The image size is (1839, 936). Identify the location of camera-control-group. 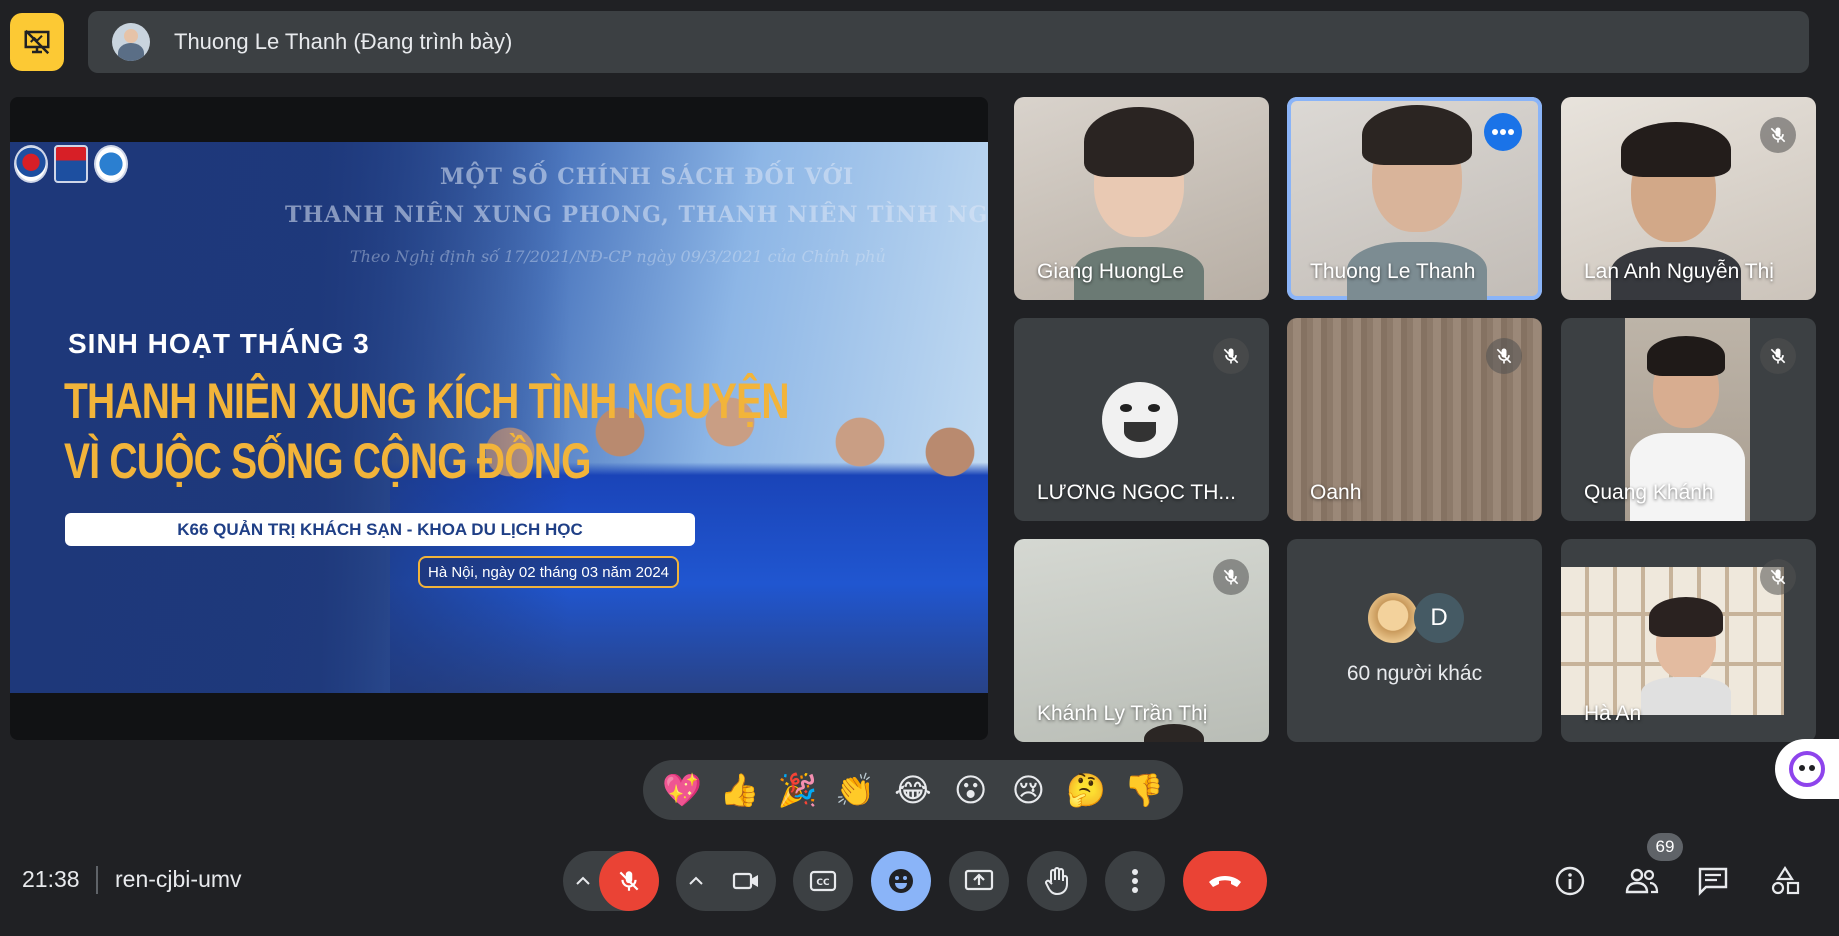
(726, 881).